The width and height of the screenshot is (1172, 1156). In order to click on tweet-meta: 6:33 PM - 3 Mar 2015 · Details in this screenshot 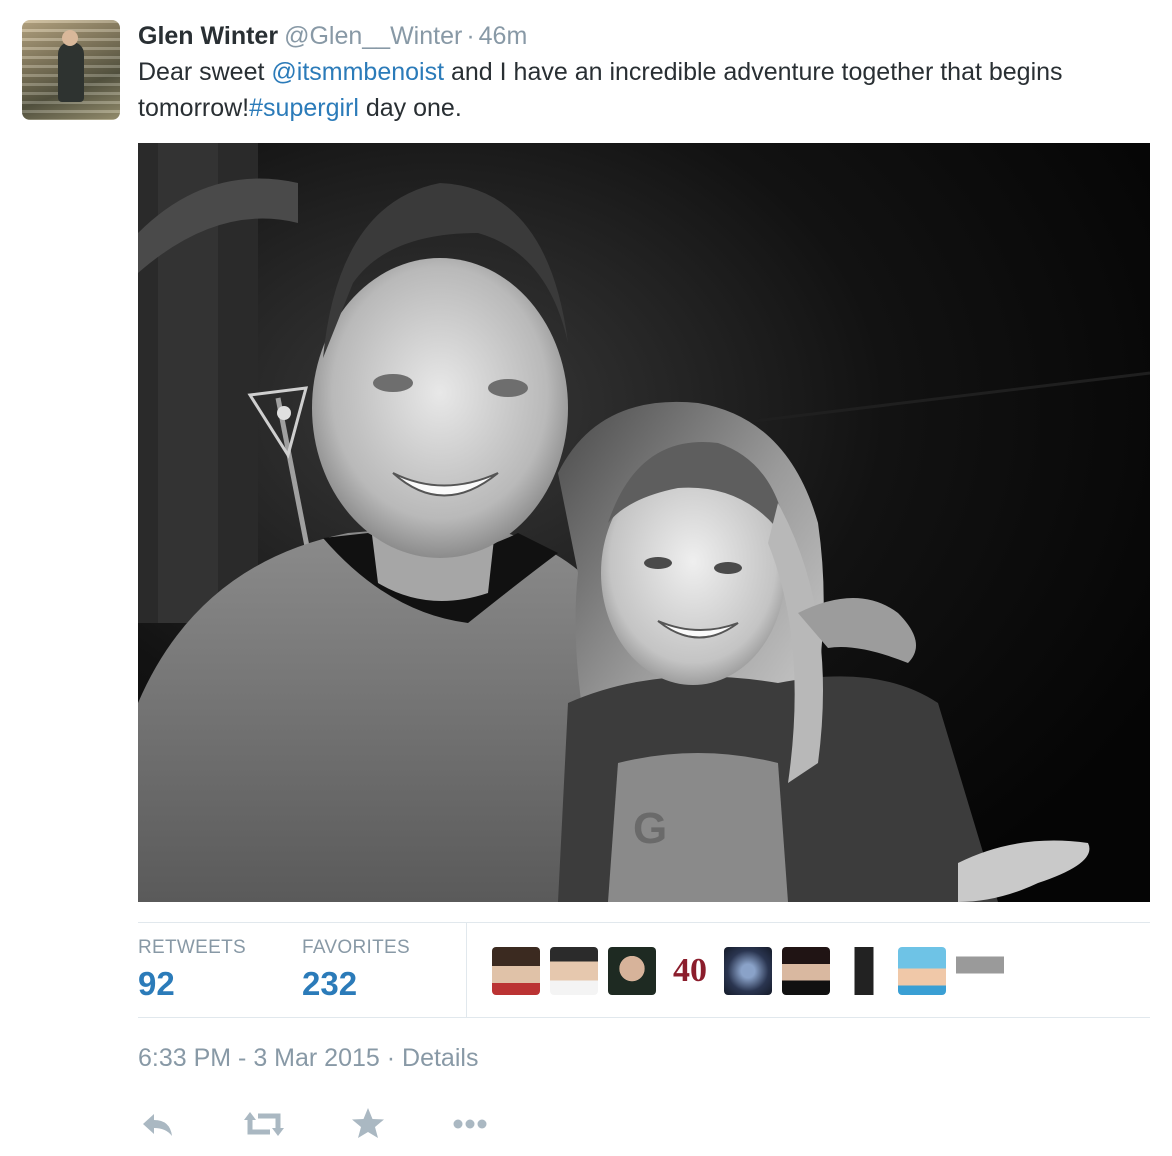, I will do `click(308, 1058)`.